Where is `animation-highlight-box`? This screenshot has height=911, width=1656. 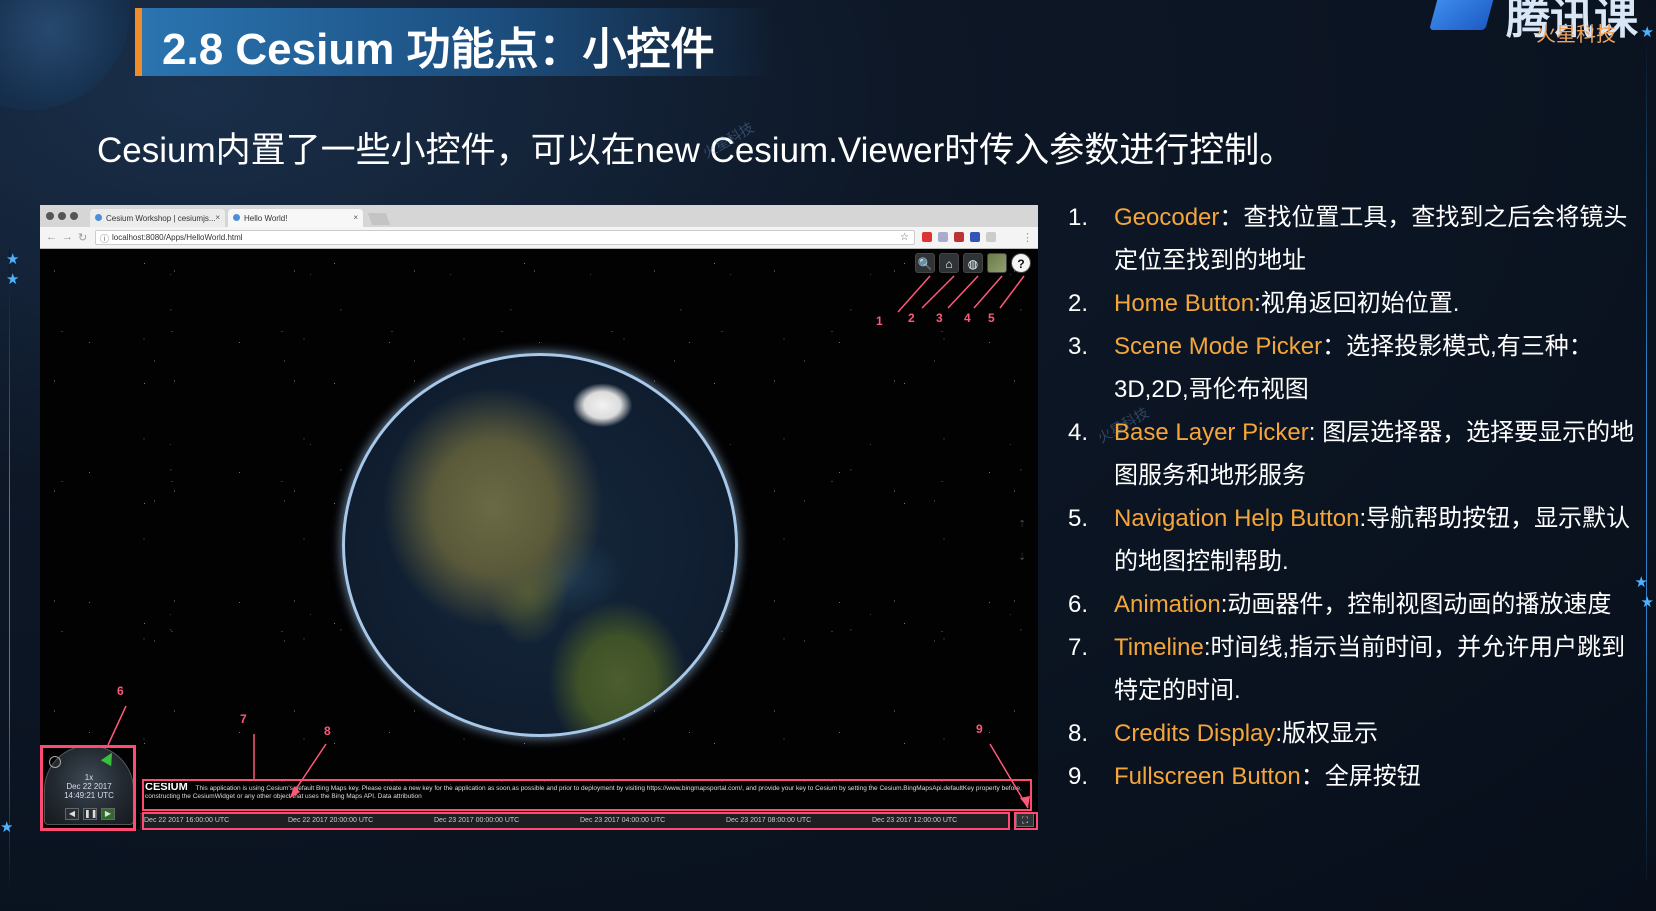
animation-highlight-box is located at coordinates (88, 788).